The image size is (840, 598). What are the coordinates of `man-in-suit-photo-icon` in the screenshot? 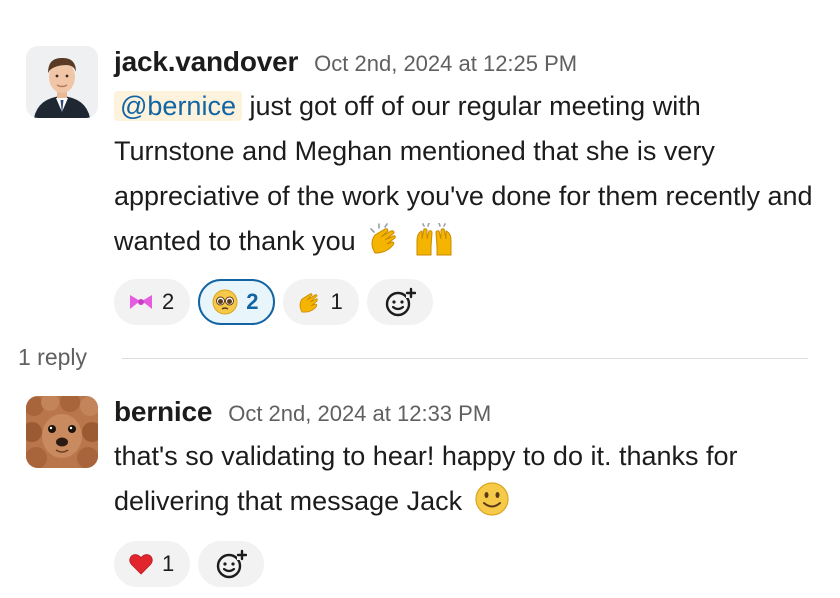 It's located at (62, 82).